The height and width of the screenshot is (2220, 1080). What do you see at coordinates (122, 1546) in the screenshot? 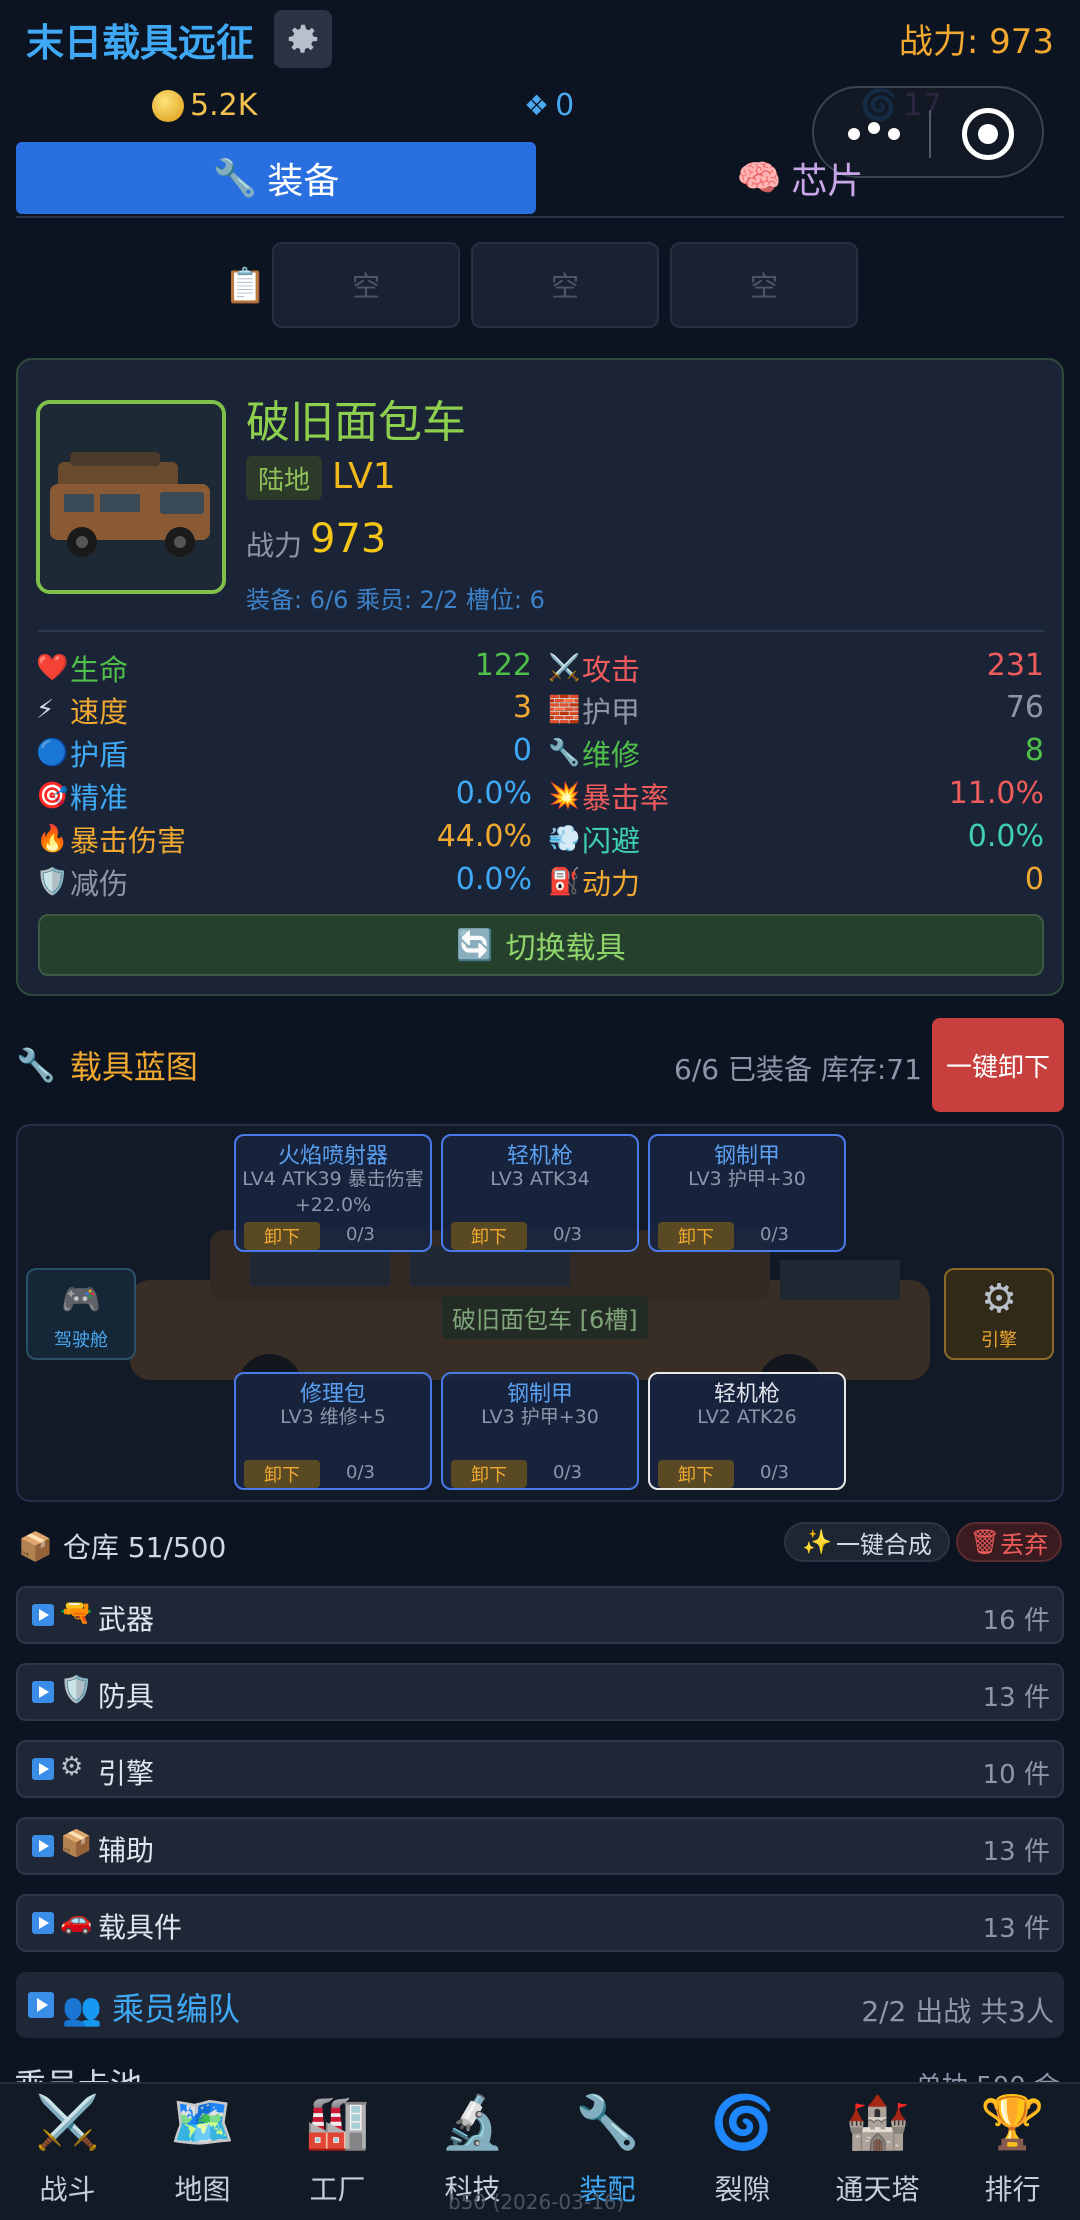
I see `warehouse-title: 📦 仓库 51/500` at bounding box center [122, 1546].